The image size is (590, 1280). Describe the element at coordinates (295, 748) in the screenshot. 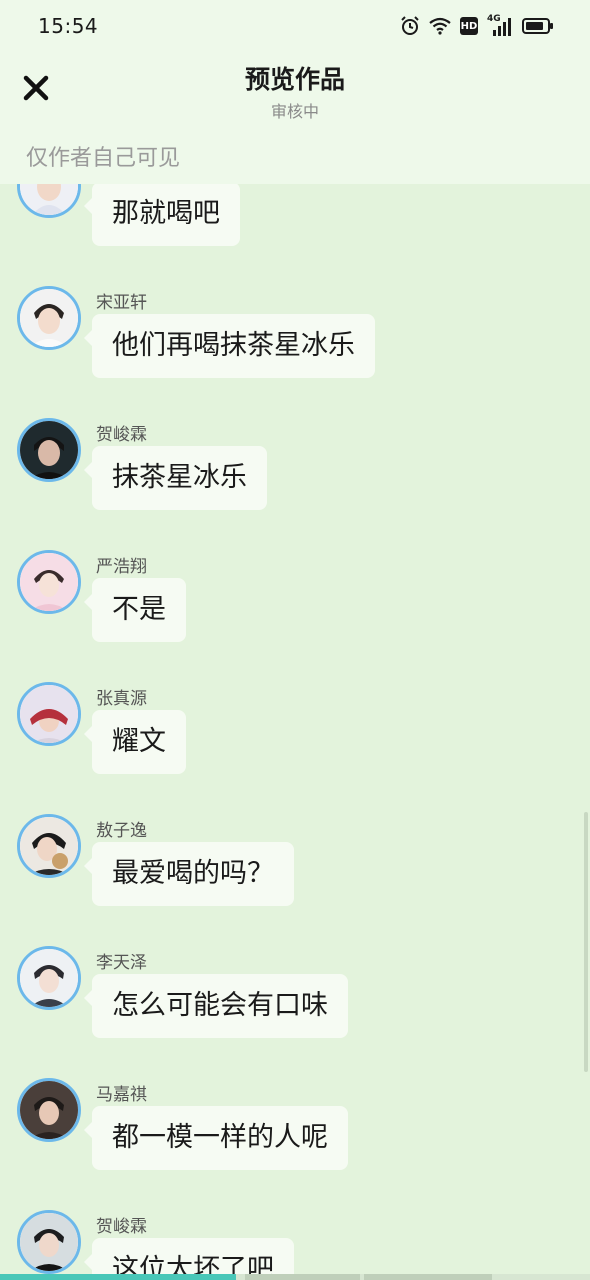

I see `chat-message: 张真源 耀文` at that location.